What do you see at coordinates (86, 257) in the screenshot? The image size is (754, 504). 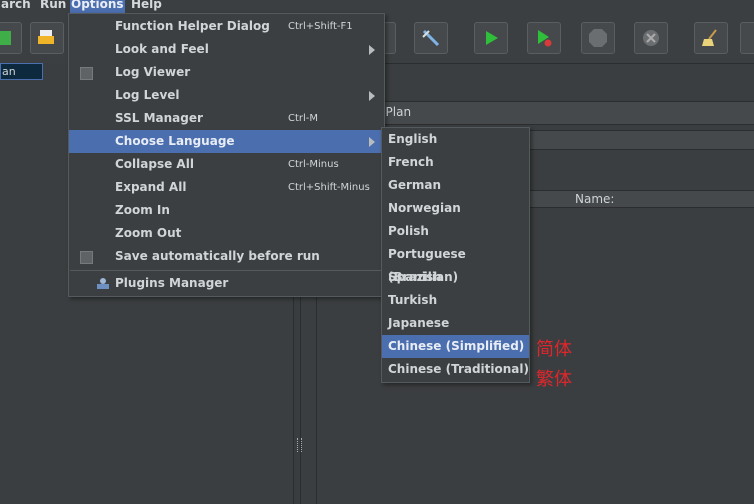 I see `save-automatically-checkbox` at bounding box center [86, 257].